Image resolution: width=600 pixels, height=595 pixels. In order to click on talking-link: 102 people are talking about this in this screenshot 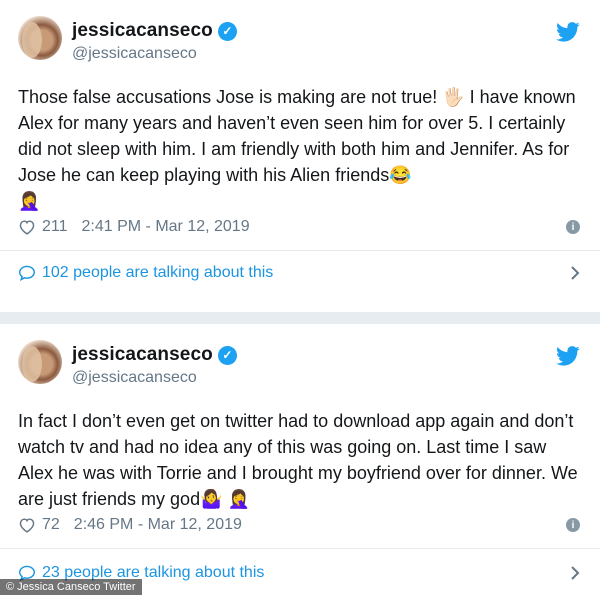, I will do `click(299, 273)`.